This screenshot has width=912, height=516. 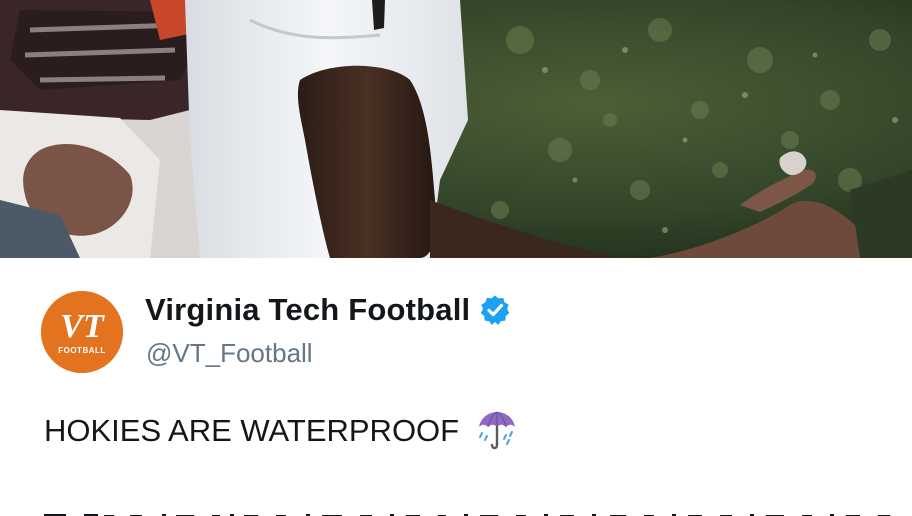 I want to click on vt-logo-icon: VT FOOTBALL, so click(x=82, y=332).